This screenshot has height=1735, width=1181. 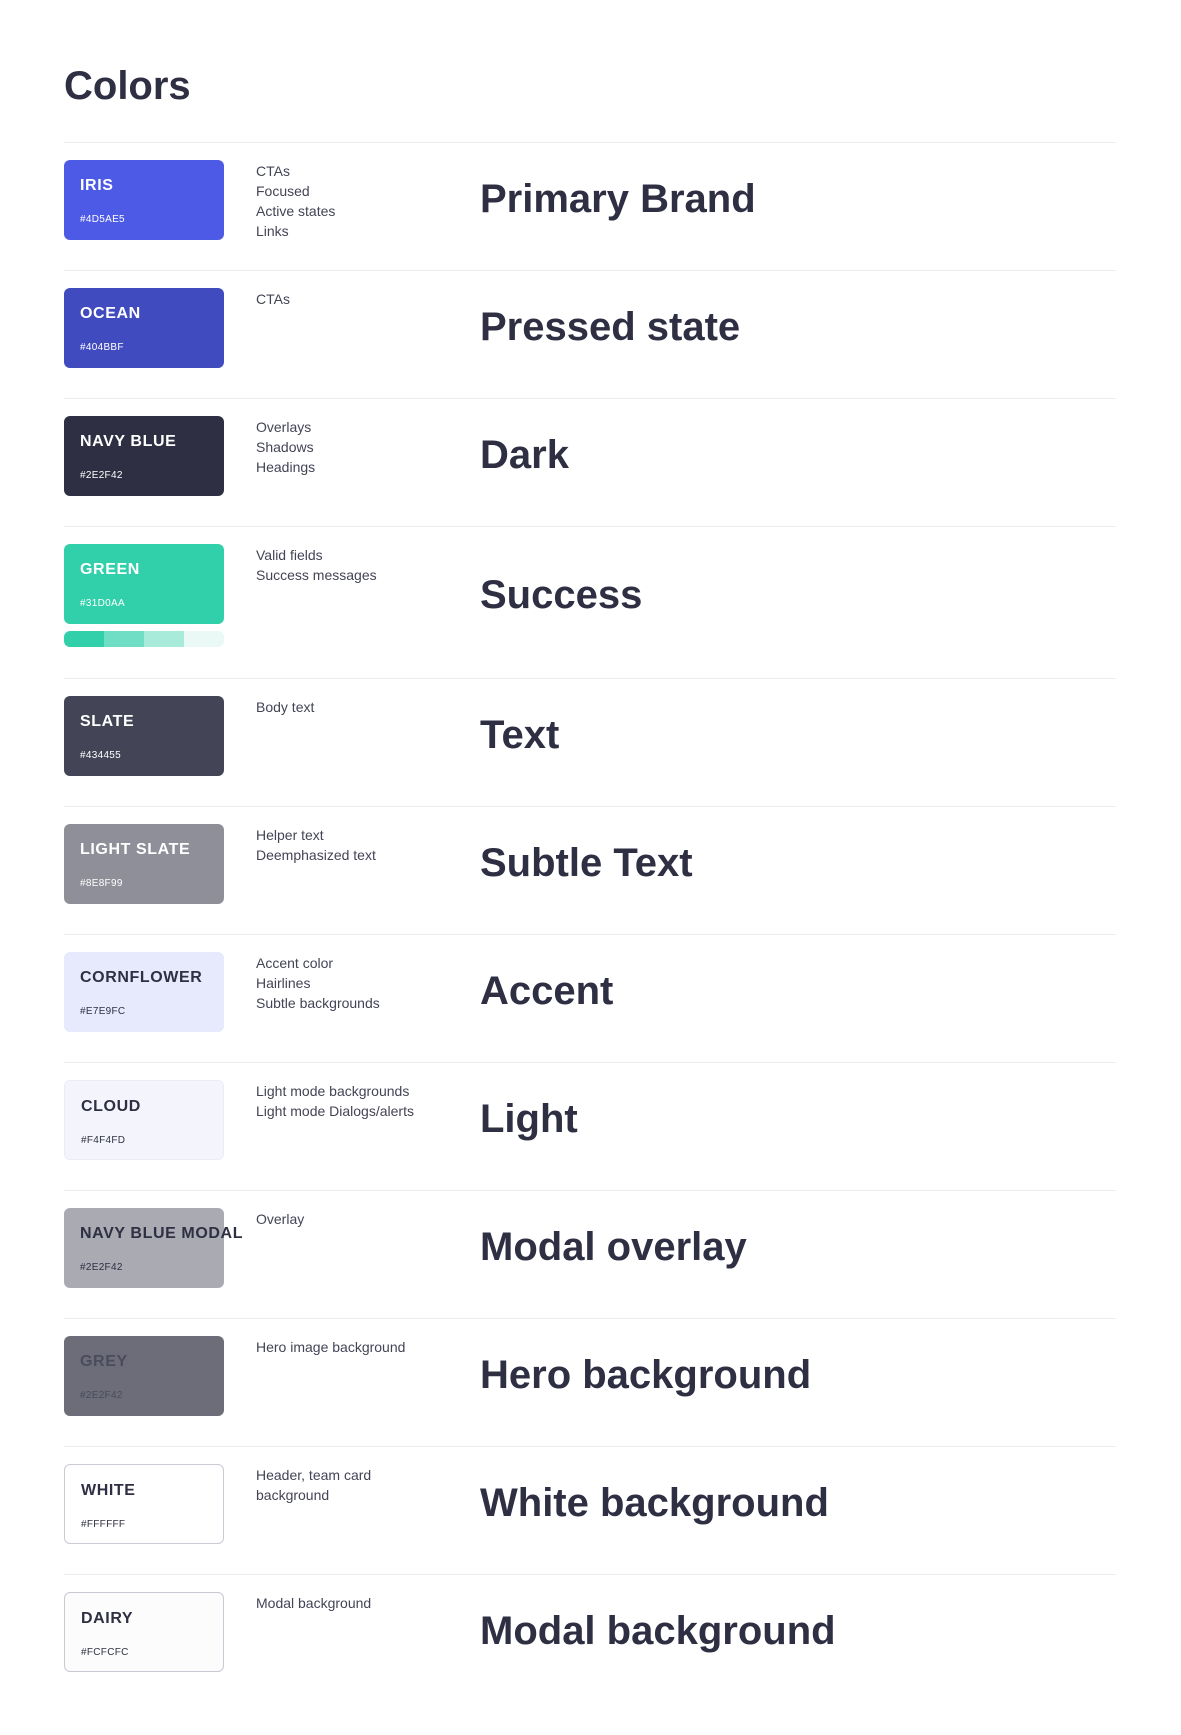 What do you see at coordinates (316, 855) in the screenshot?
I see `usage-item: Deemphasized text` at bounding box center [316, 855].